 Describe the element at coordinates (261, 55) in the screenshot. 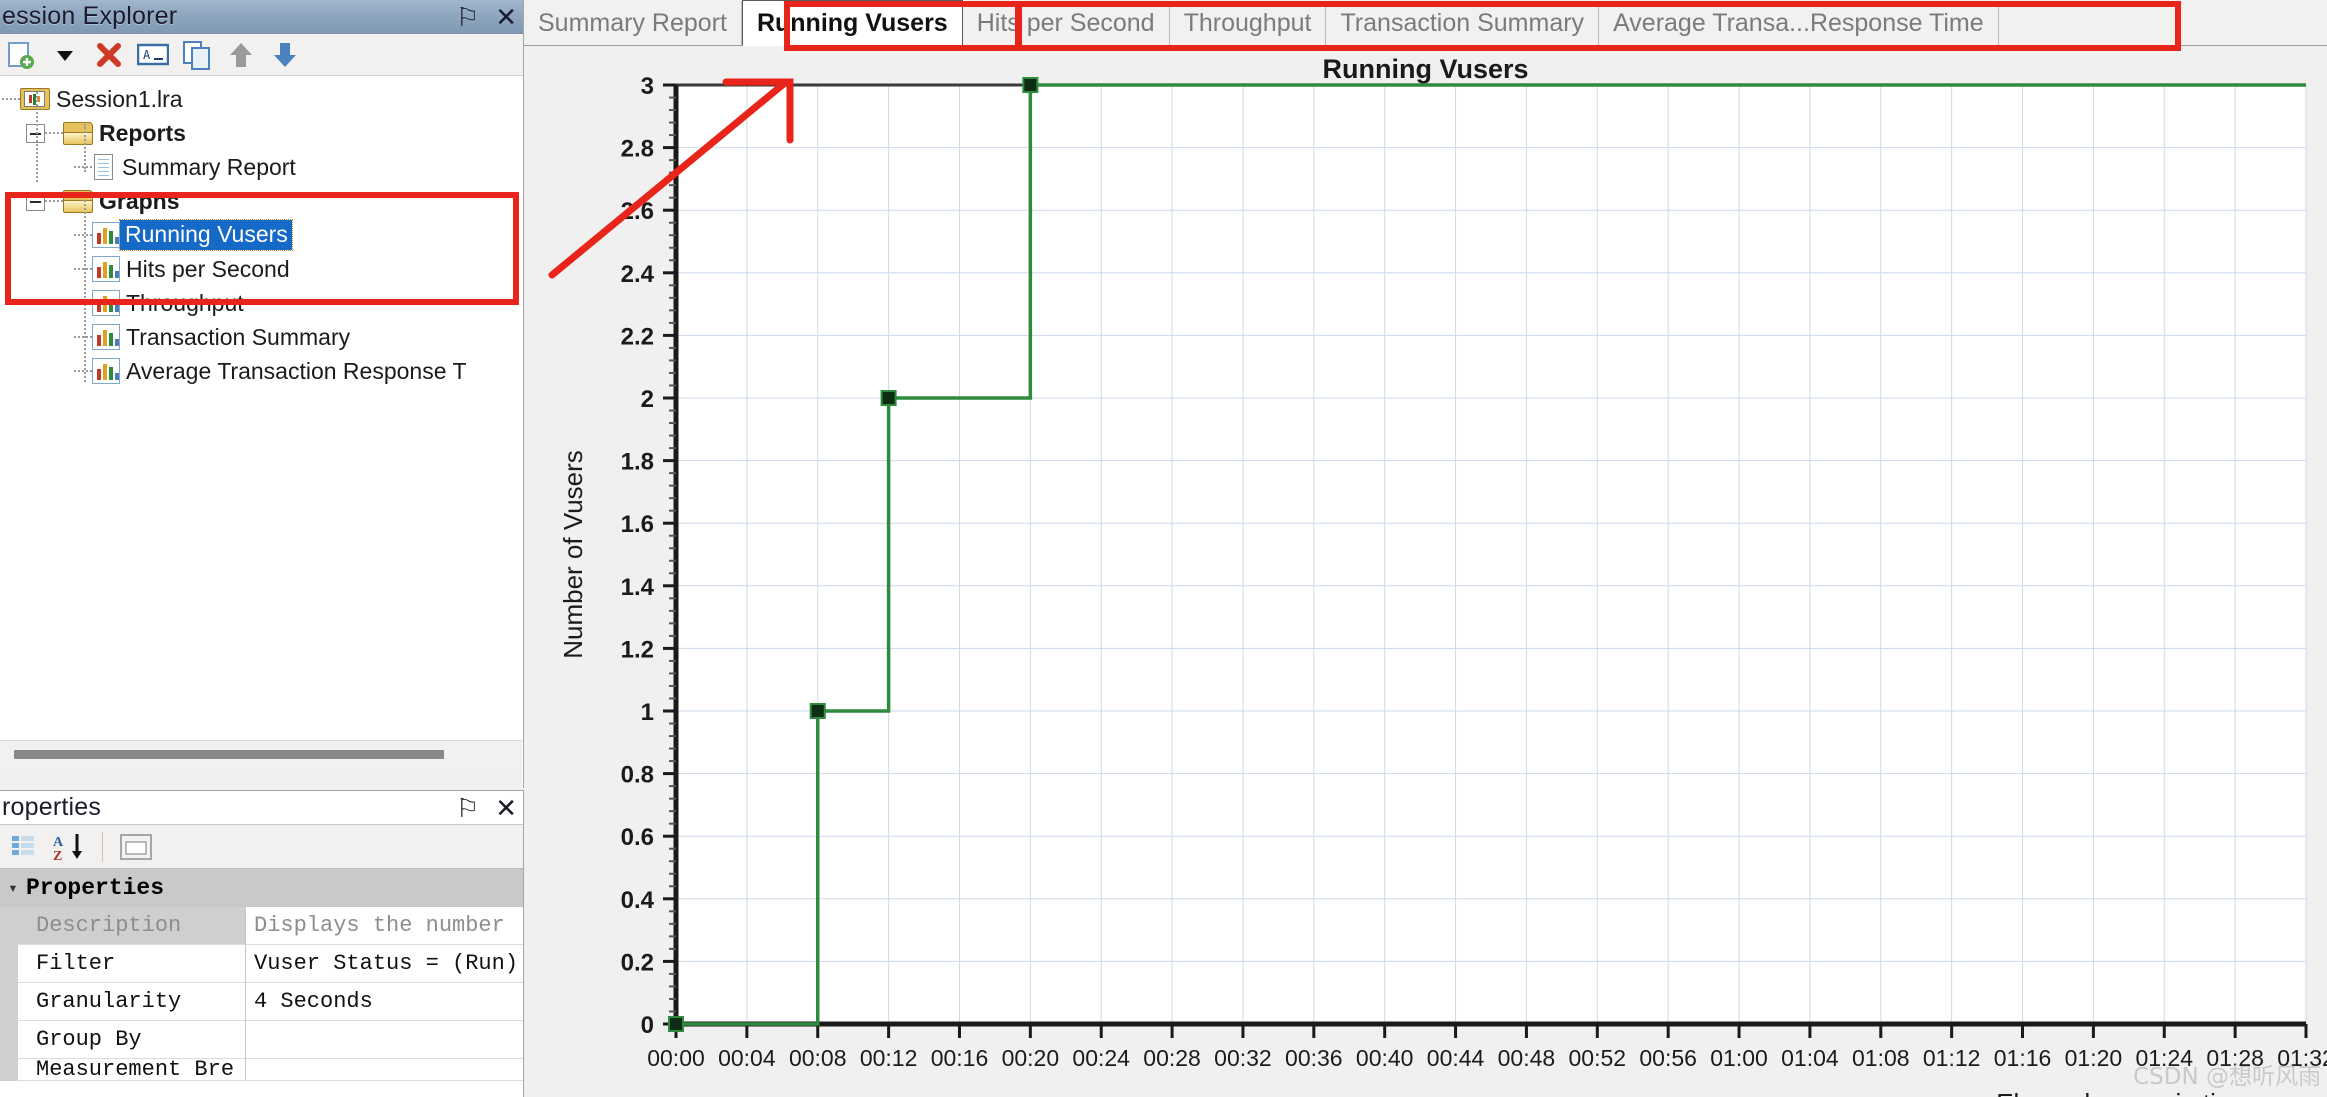

I see `session-explorer-toolbar: A` at that location.